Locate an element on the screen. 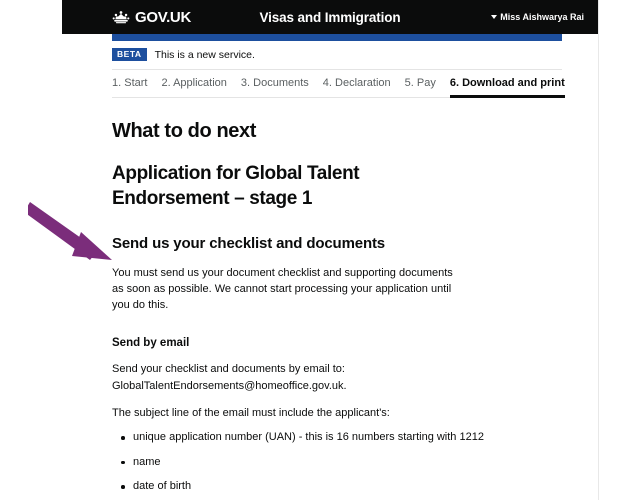 The image size is (640, 500). step-item-1-start: 1. Start is located at coordinates (129, 87).